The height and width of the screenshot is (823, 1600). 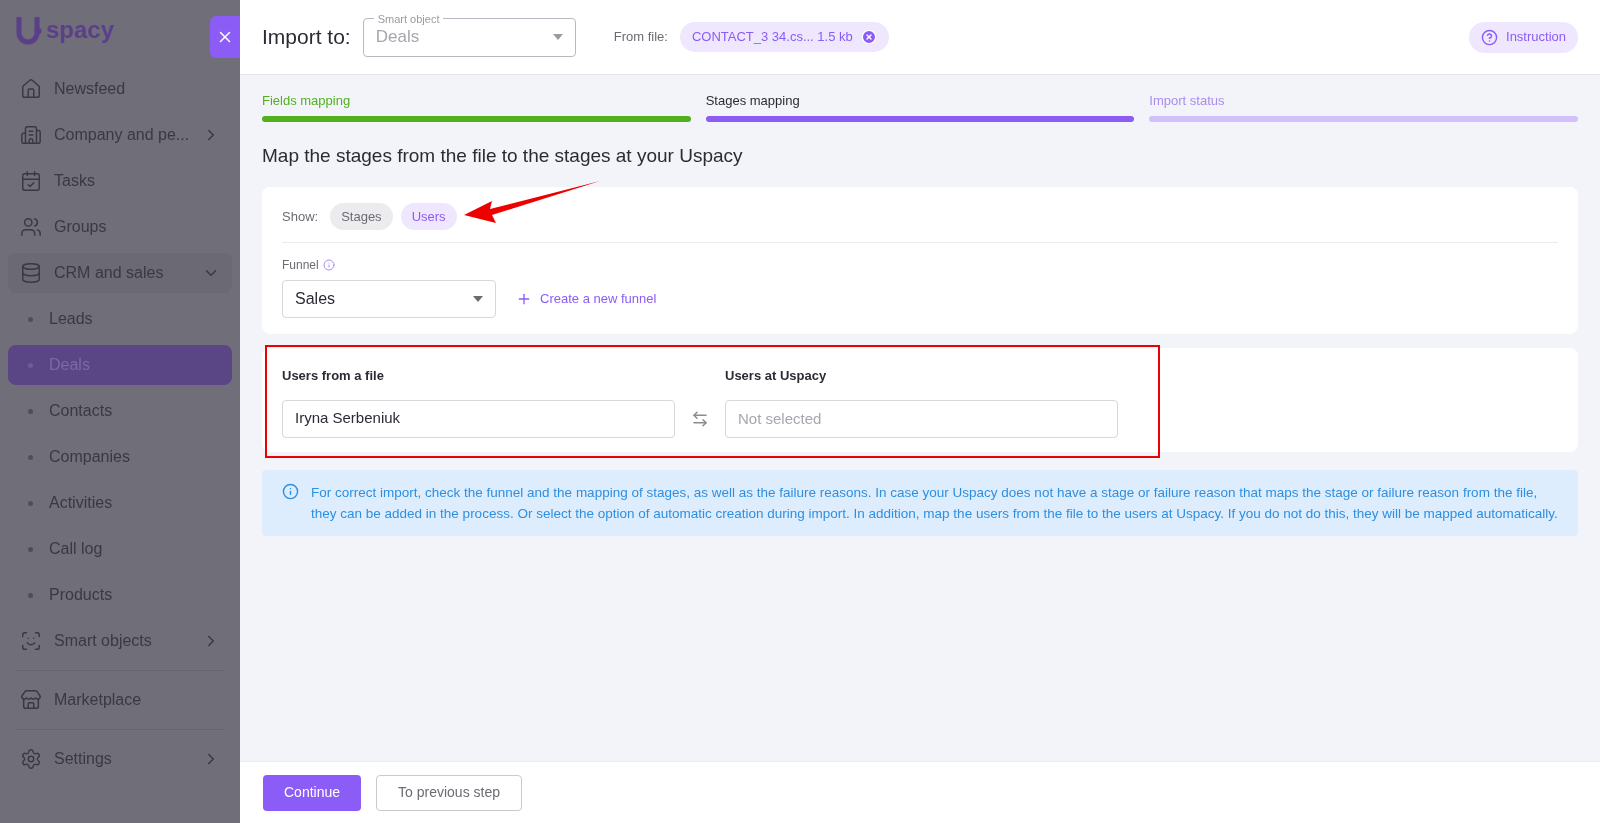 I want to click on column-header: Users at Uspacy, so click(x=776, y=376).